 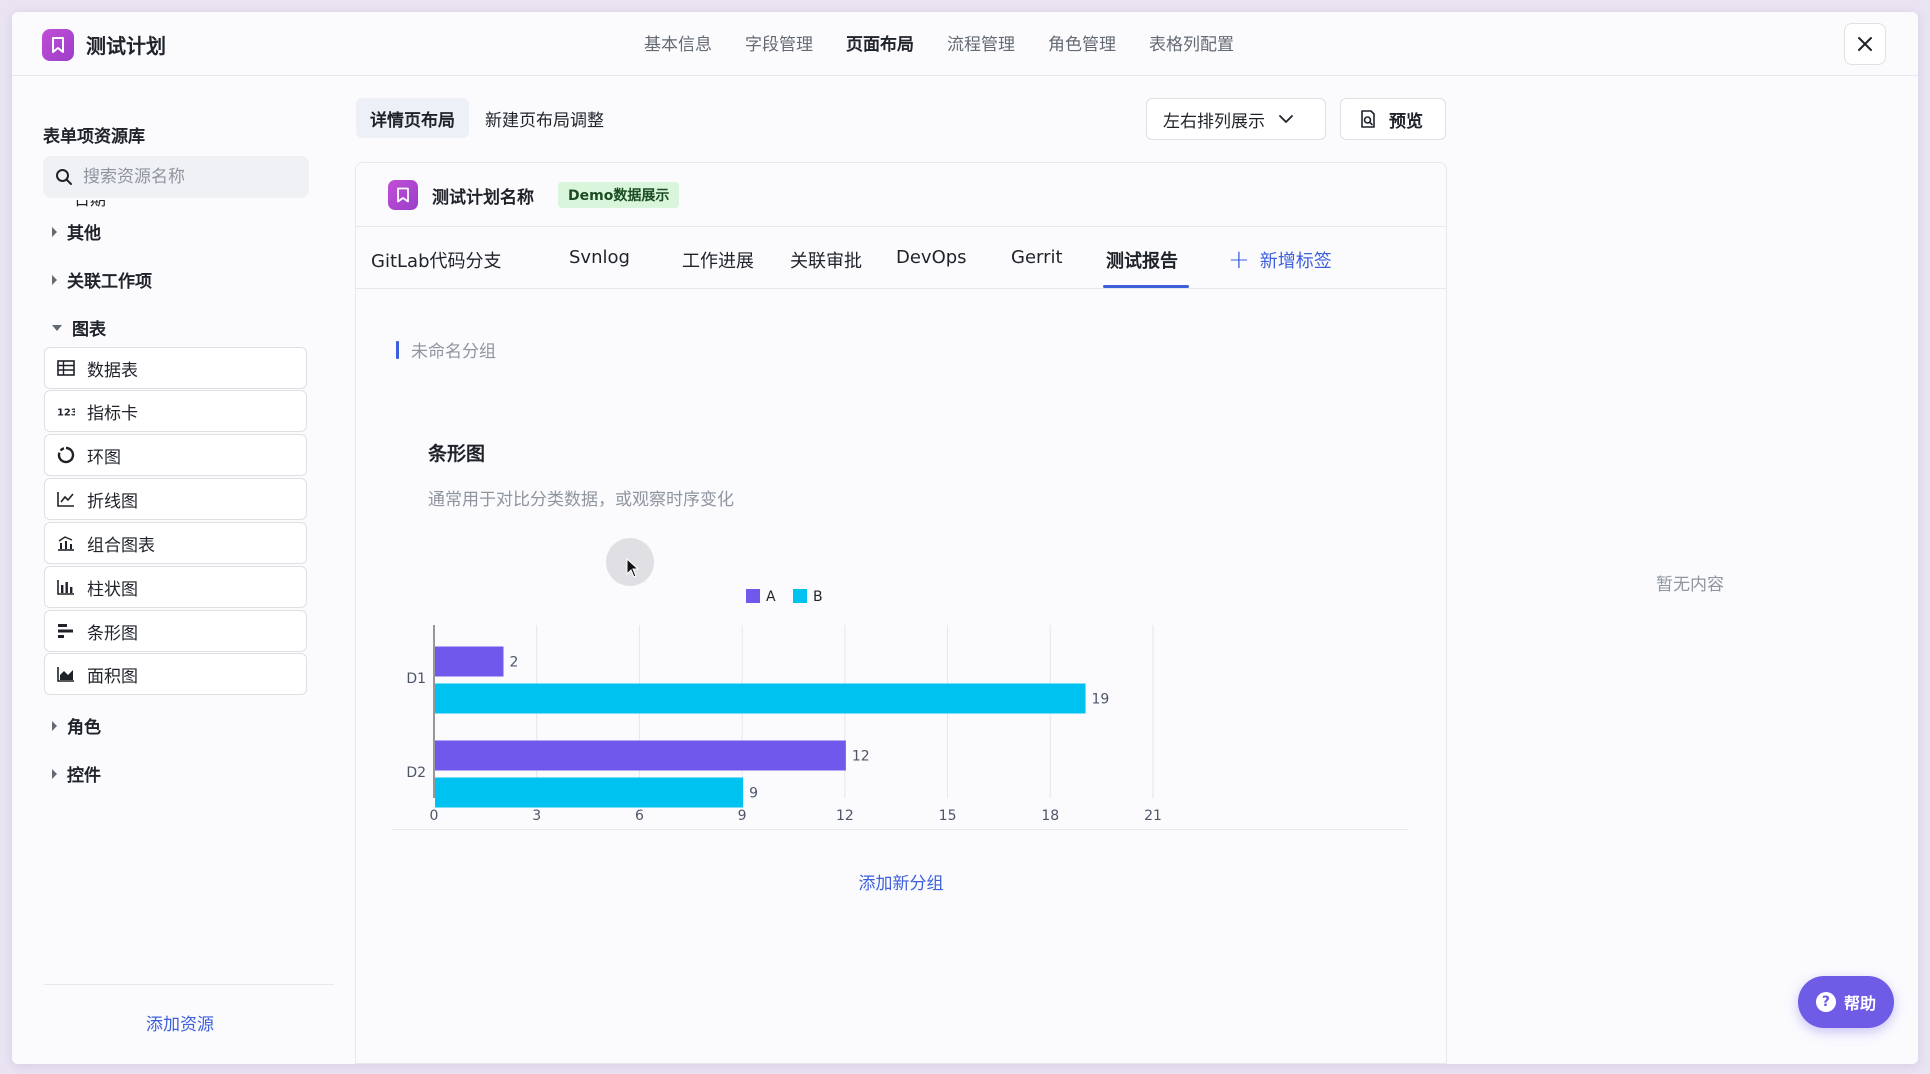 What do you see at coordinates (66, 587) in the screenshot?
I see `bar-chart-icon` at bounding box center [66, 587].